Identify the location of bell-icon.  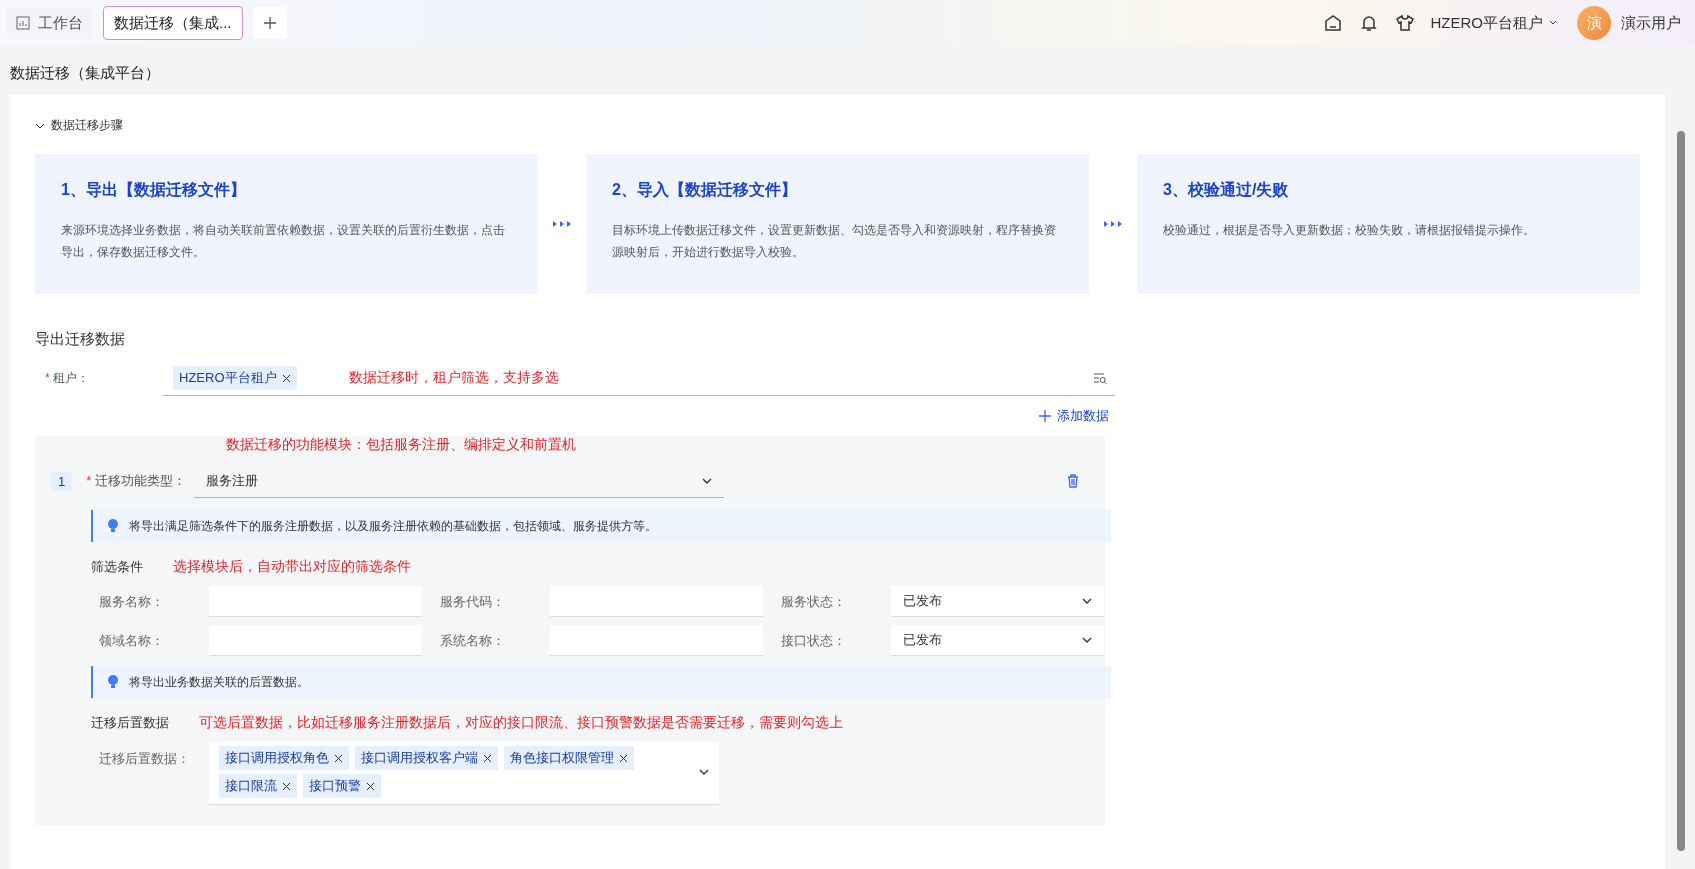
(1368, 23).